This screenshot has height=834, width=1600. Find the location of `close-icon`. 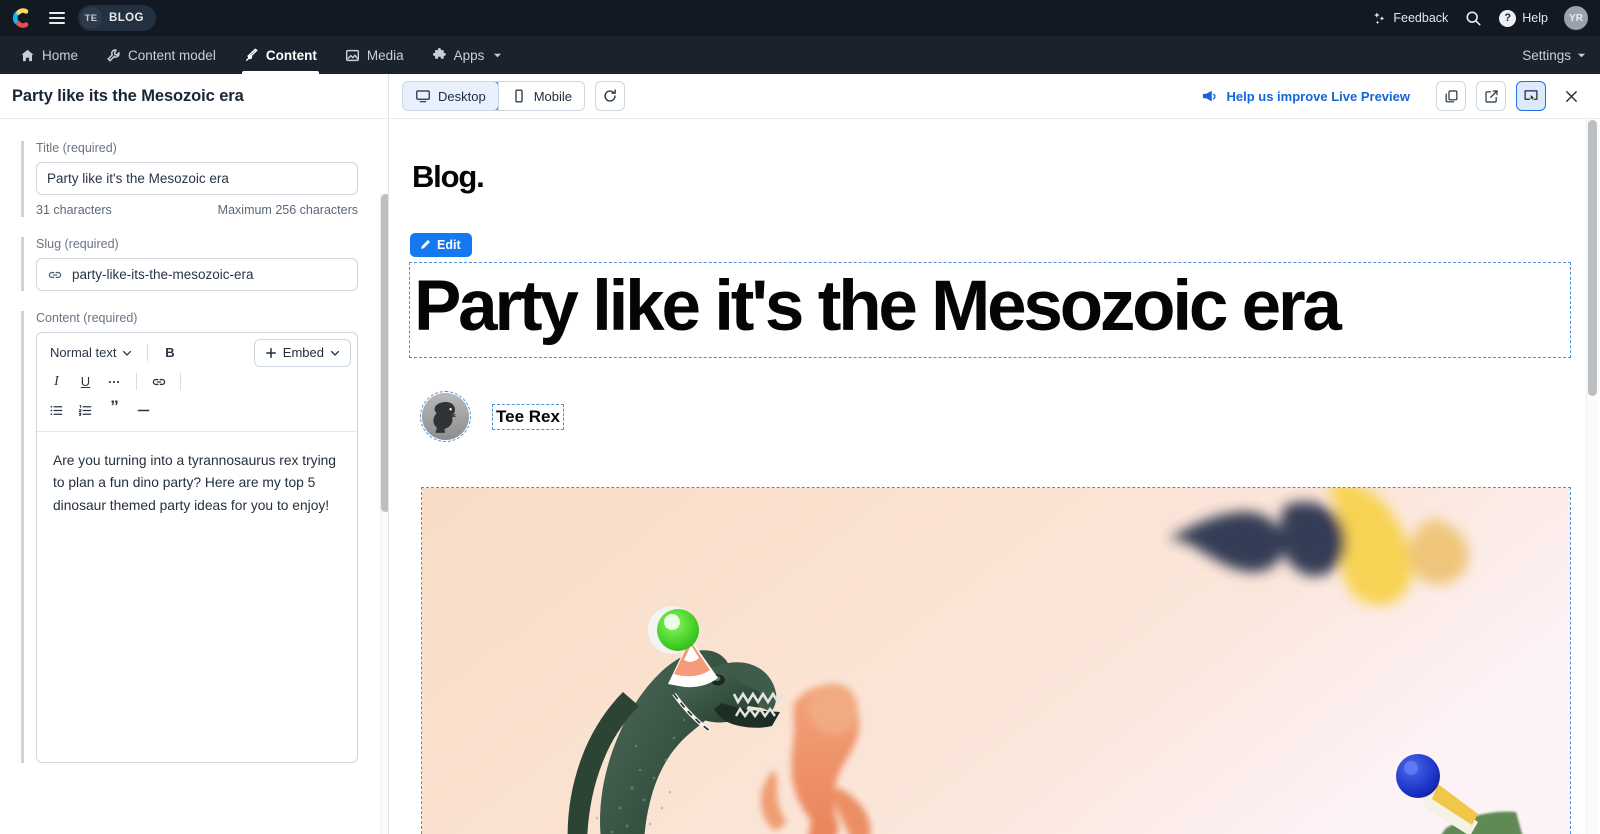

close-icon is located at coordinates (1571, 96).